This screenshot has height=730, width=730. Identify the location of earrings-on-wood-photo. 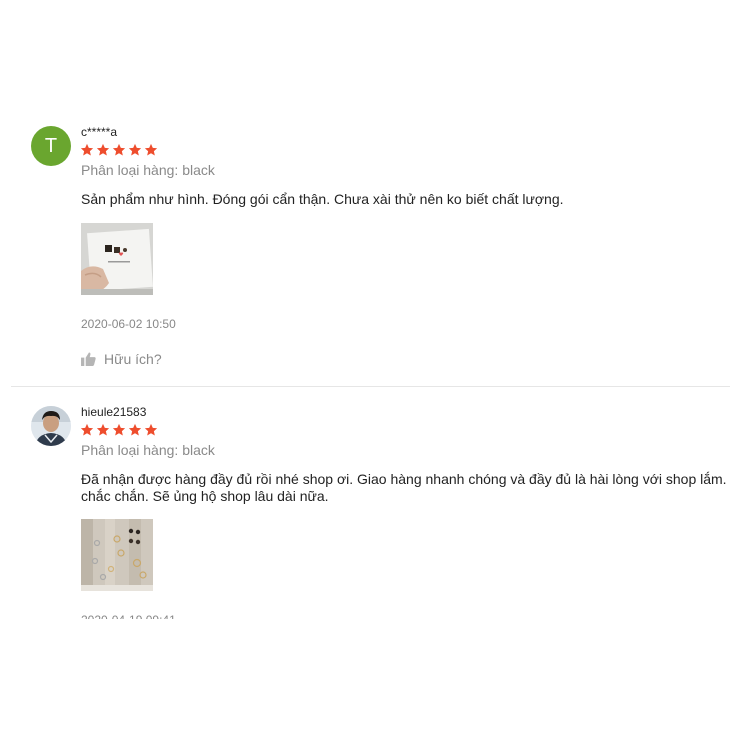
(117, 555).